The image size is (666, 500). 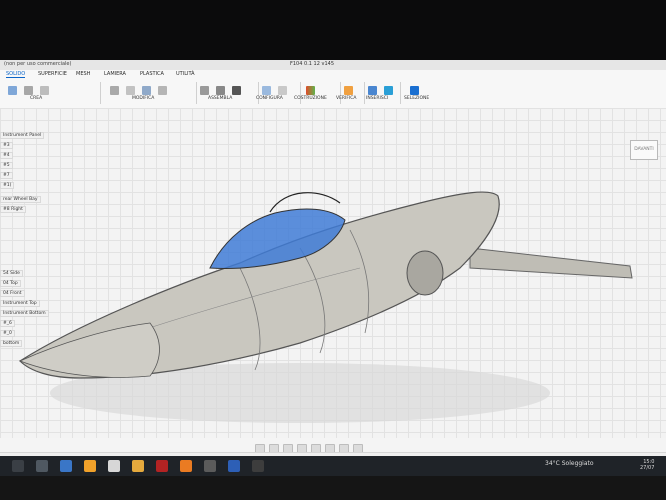 I want to click on tab-sheet-metal: LAMIERA, so click(x=115, y=74).